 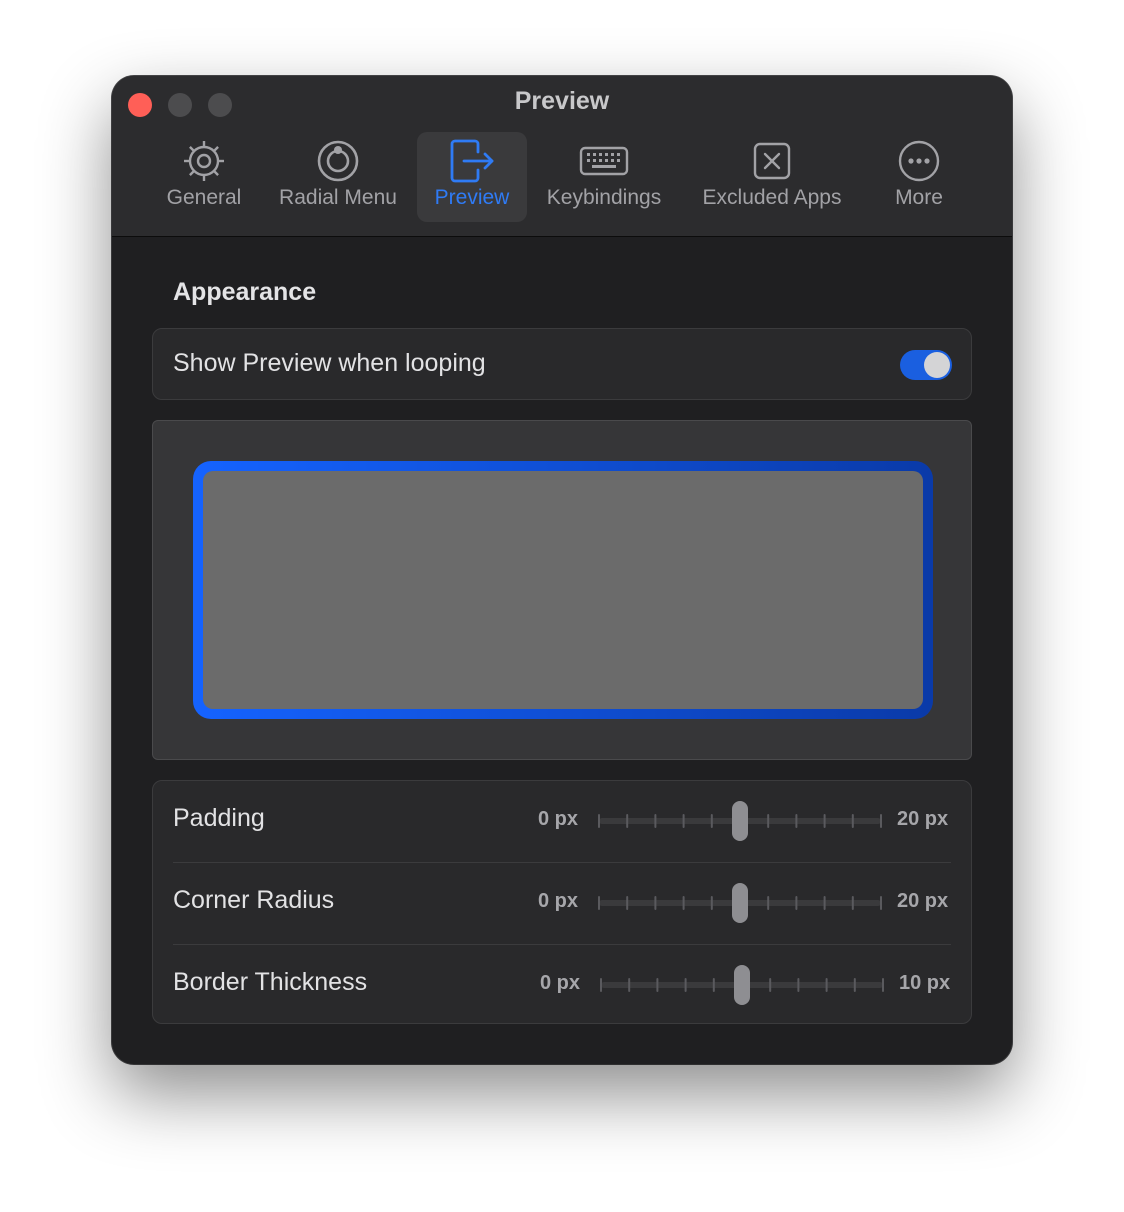 I want to click on tab-more: More, so click(x=919, y=177).